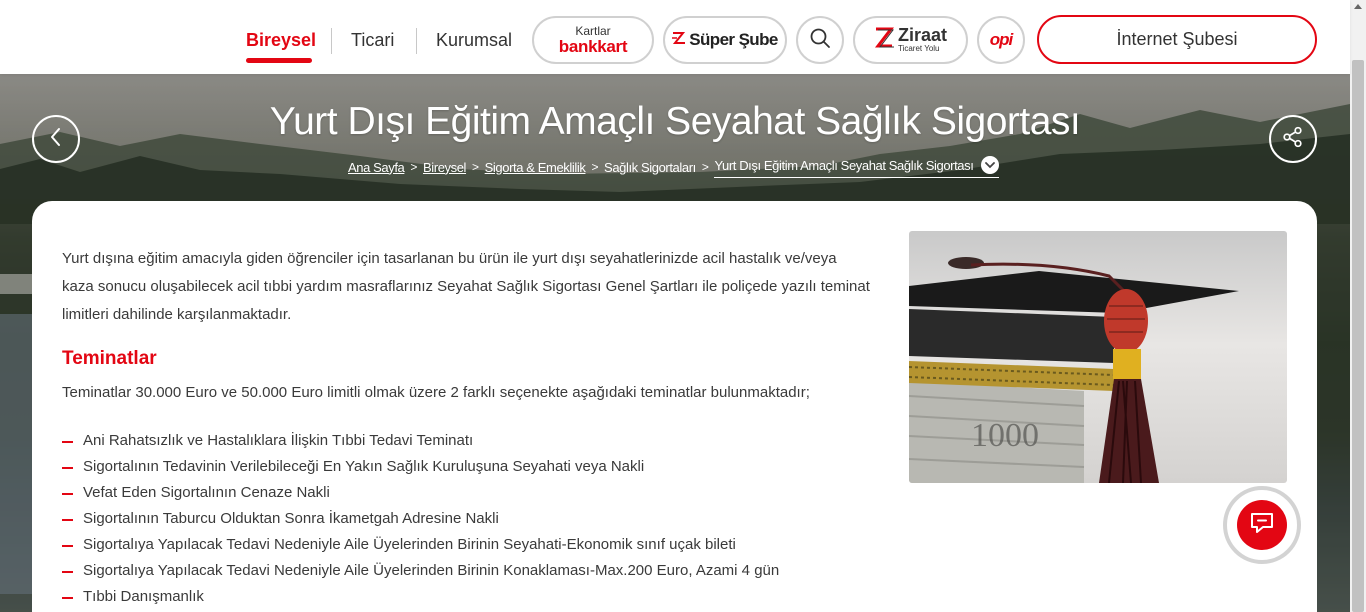 This screenshot has height=612, width=1366. What do you see at coordinates (279, 60) in the screenshot?
I see `nav-active-indicator` at bounding box center [279, 60].